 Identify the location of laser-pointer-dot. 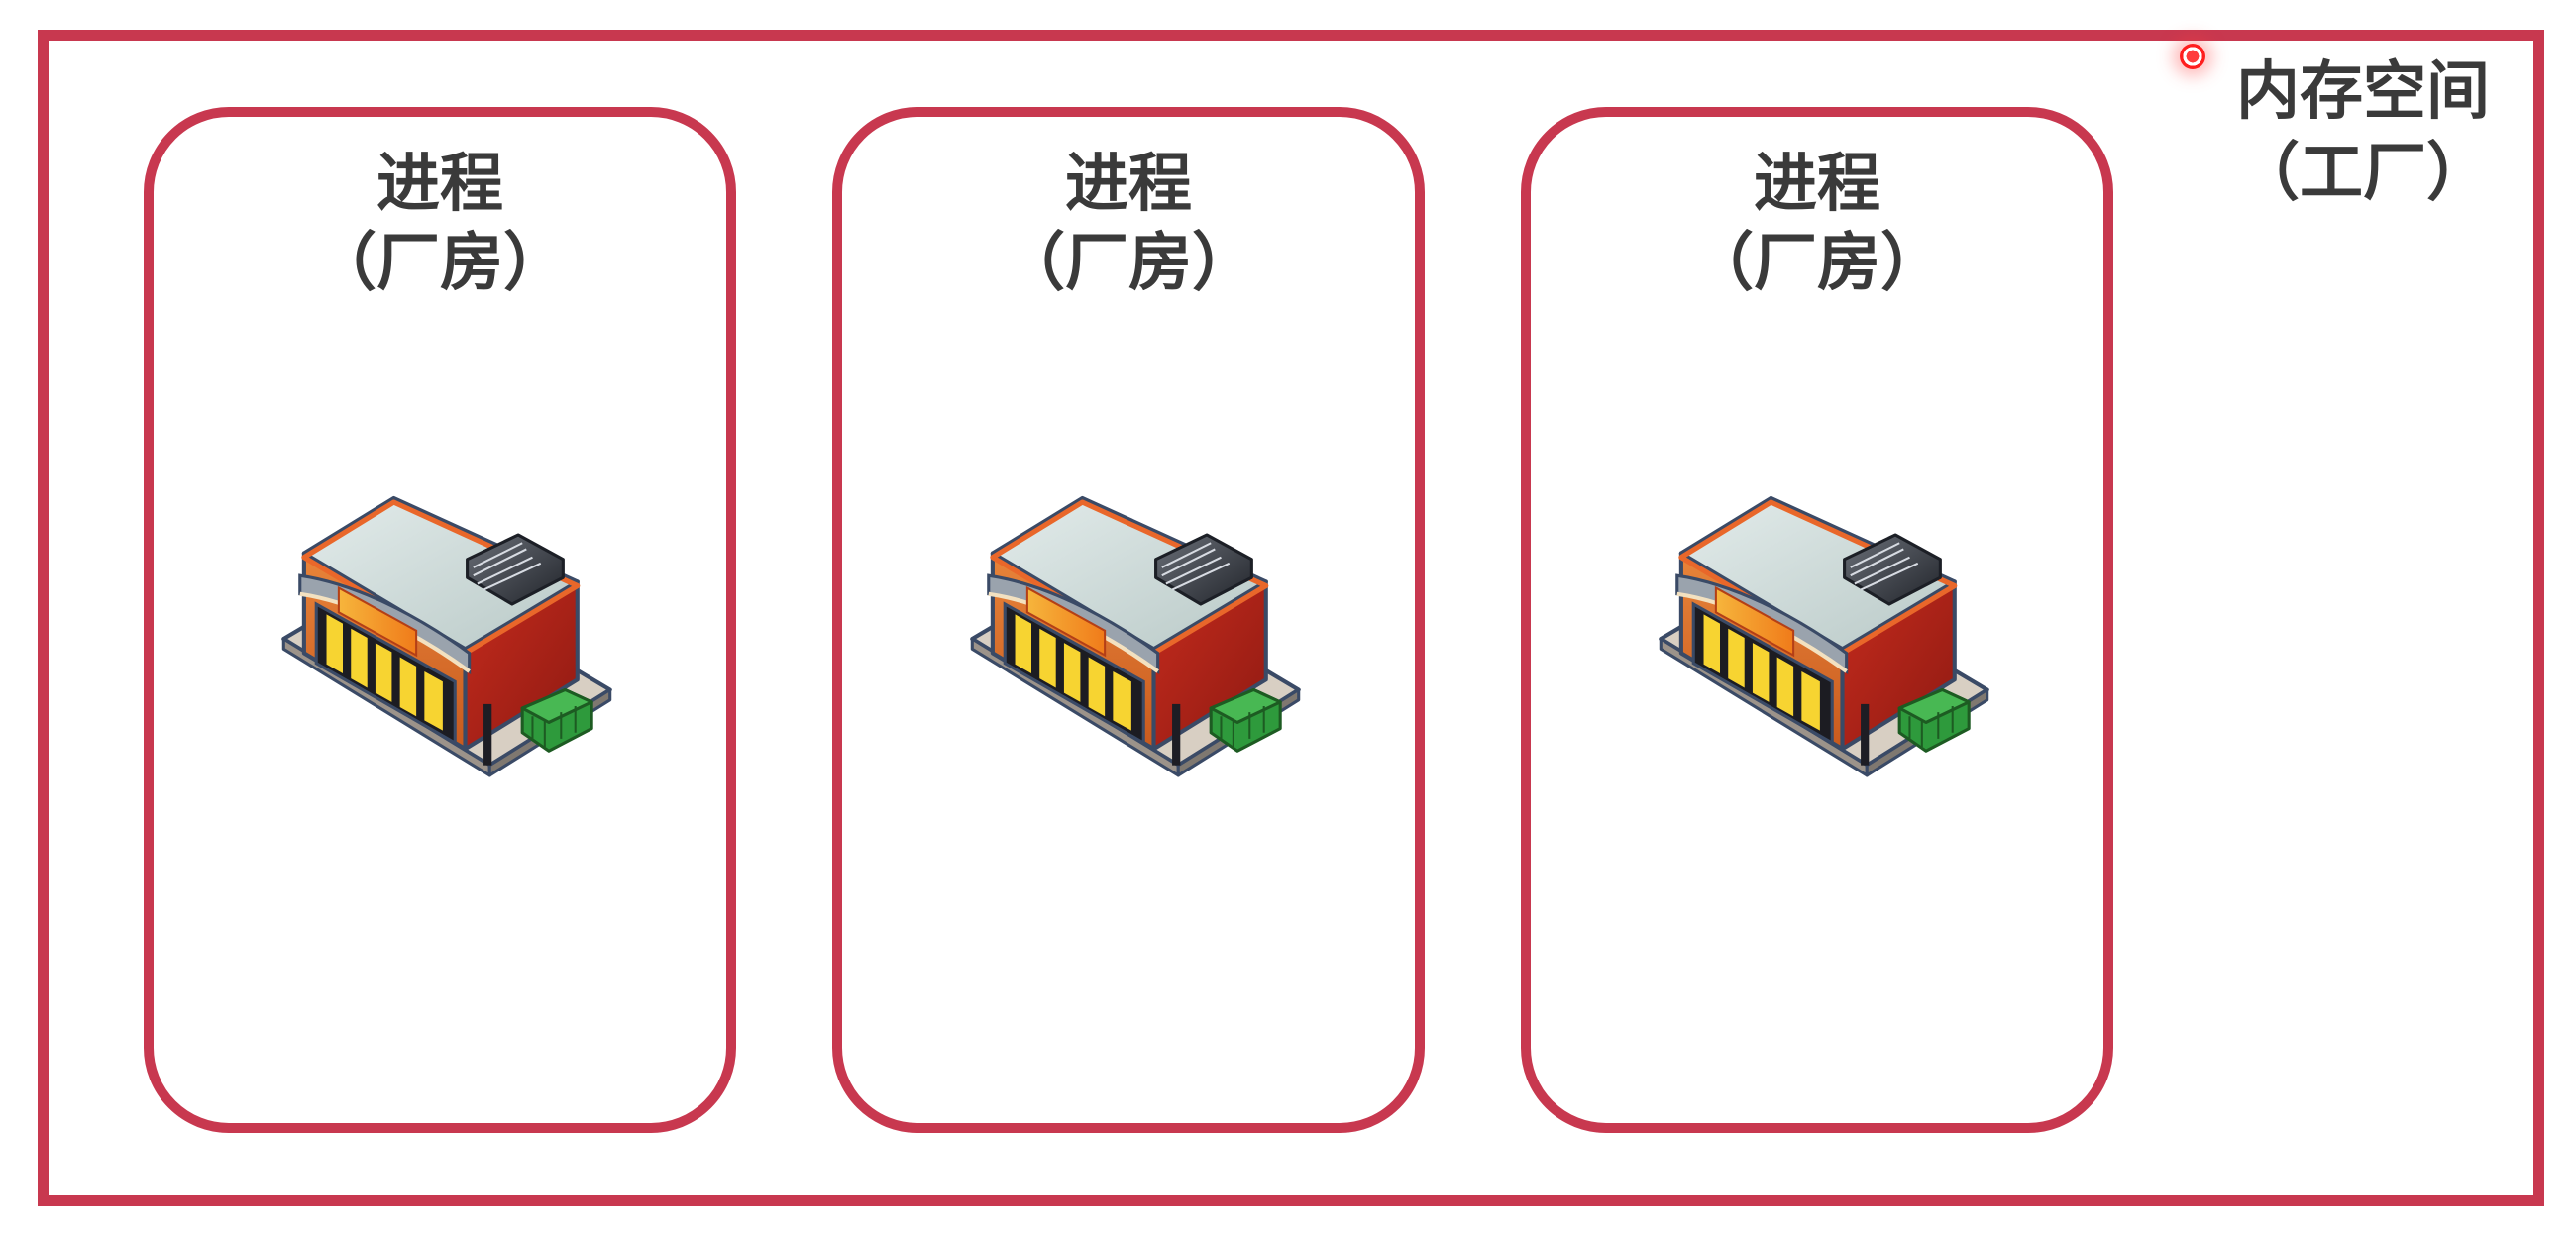
(2193, 57).